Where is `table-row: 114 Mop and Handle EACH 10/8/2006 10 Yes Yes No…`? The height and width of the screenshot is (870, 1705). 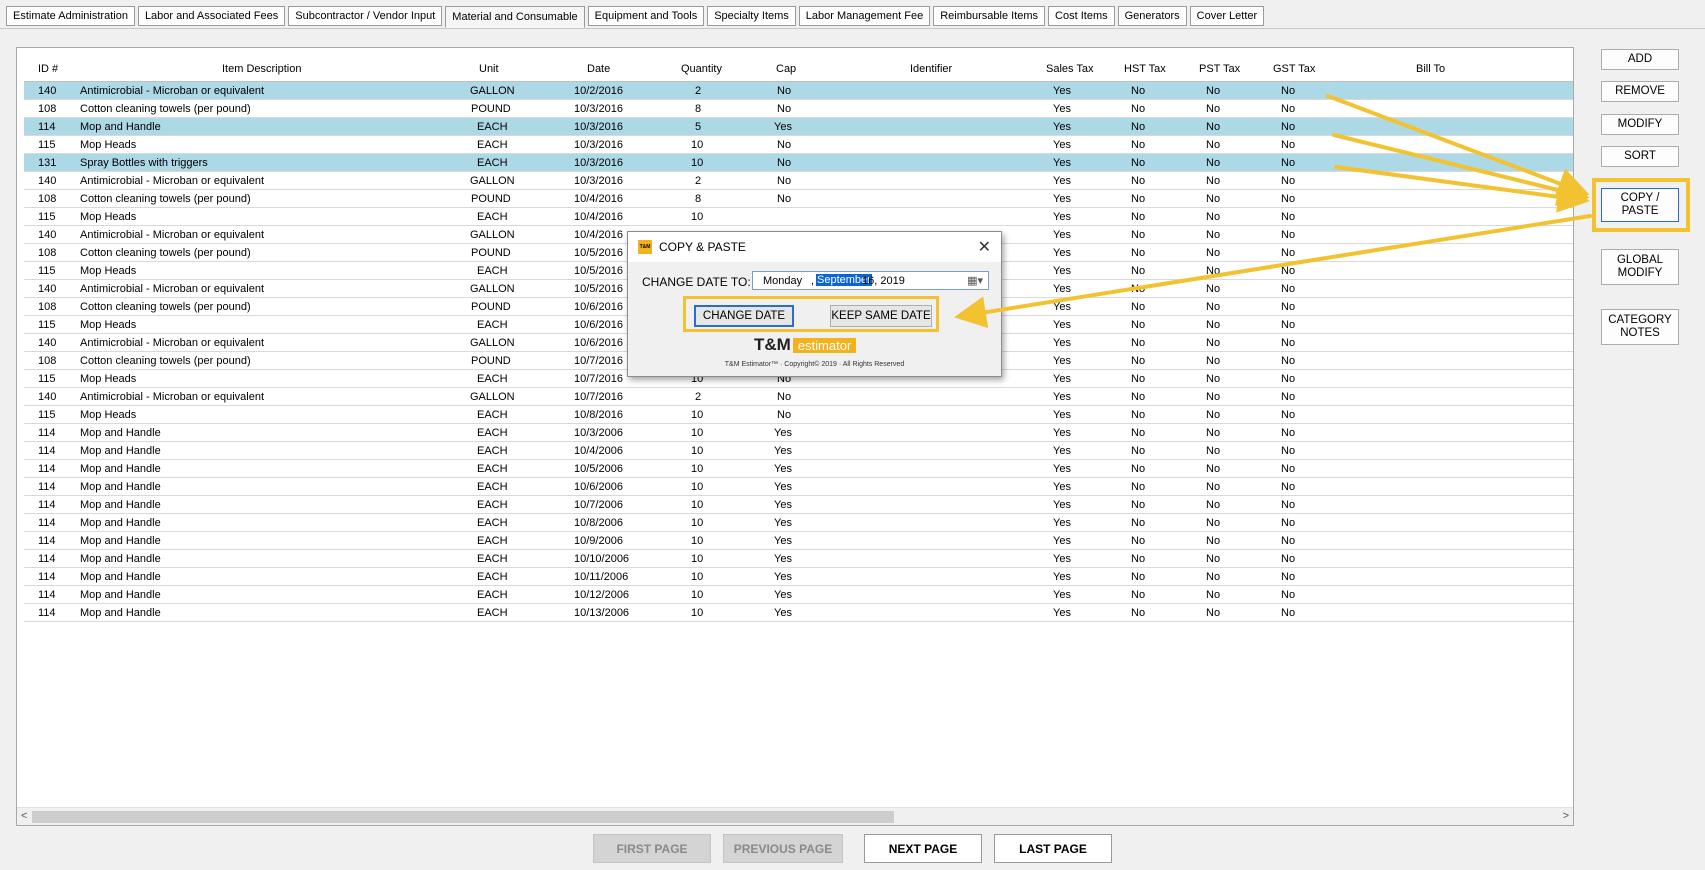 table-row: 114 Mop and Handle EACH 10/8/2006 10 Yes Yes No… is located at coordinates (798, 523).